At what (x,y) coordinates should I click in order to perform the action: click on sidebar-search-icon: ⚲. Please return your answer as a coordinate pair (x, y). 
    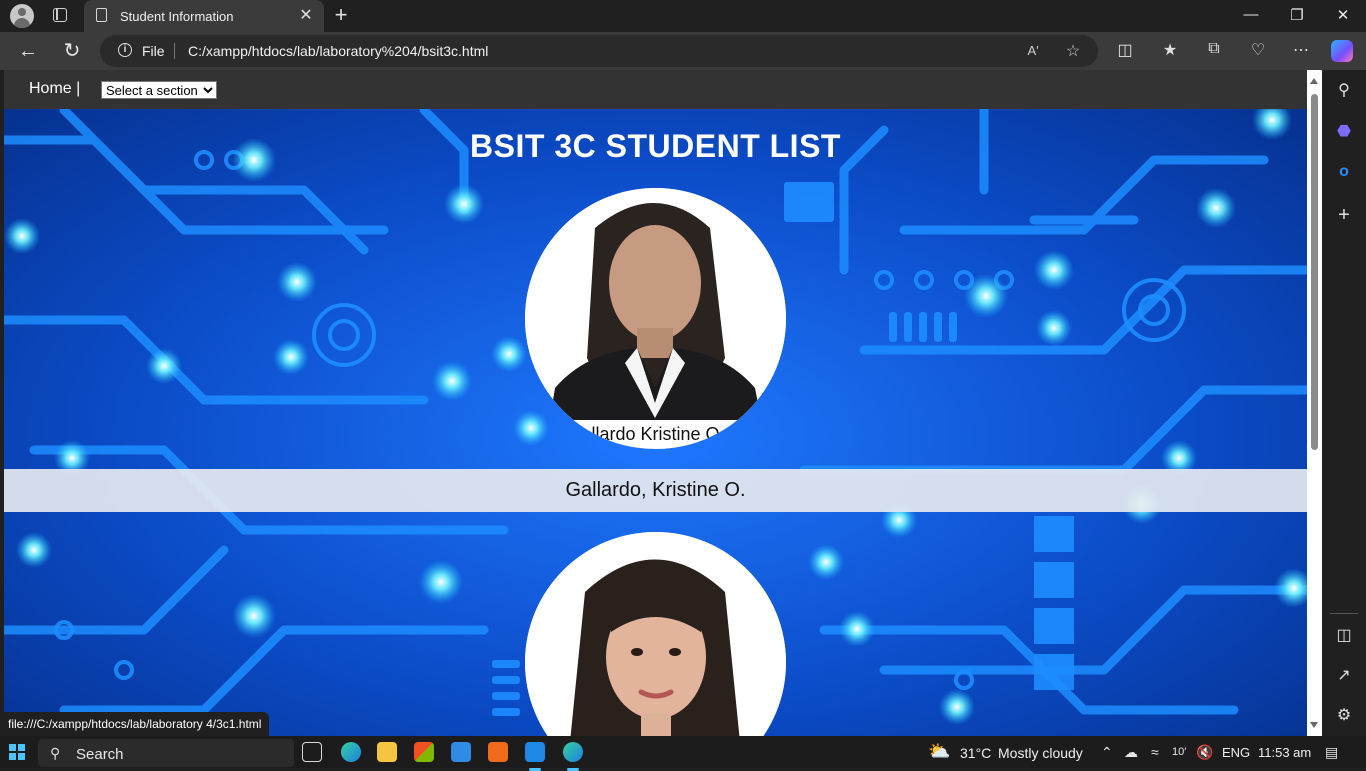
    Looking at the image, I should click on (1344, 91).